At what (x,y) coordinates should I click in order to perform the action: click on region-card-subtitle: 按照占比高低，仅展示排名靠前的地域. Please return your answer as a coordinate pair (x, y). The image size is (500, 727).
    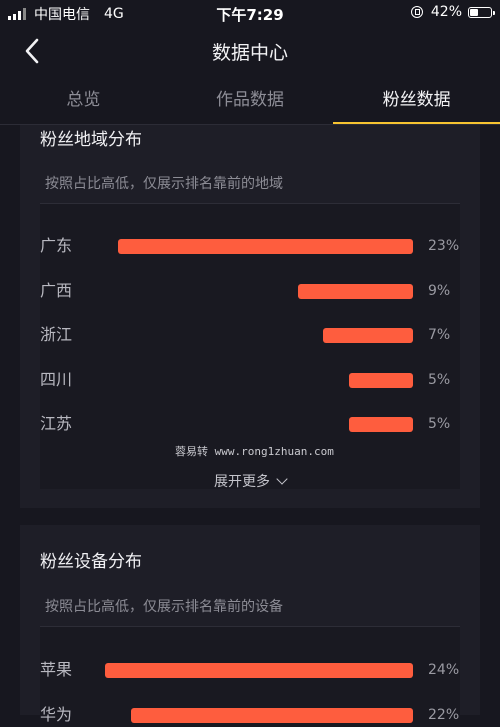
    Looking at the image, I should click on (164, 184).